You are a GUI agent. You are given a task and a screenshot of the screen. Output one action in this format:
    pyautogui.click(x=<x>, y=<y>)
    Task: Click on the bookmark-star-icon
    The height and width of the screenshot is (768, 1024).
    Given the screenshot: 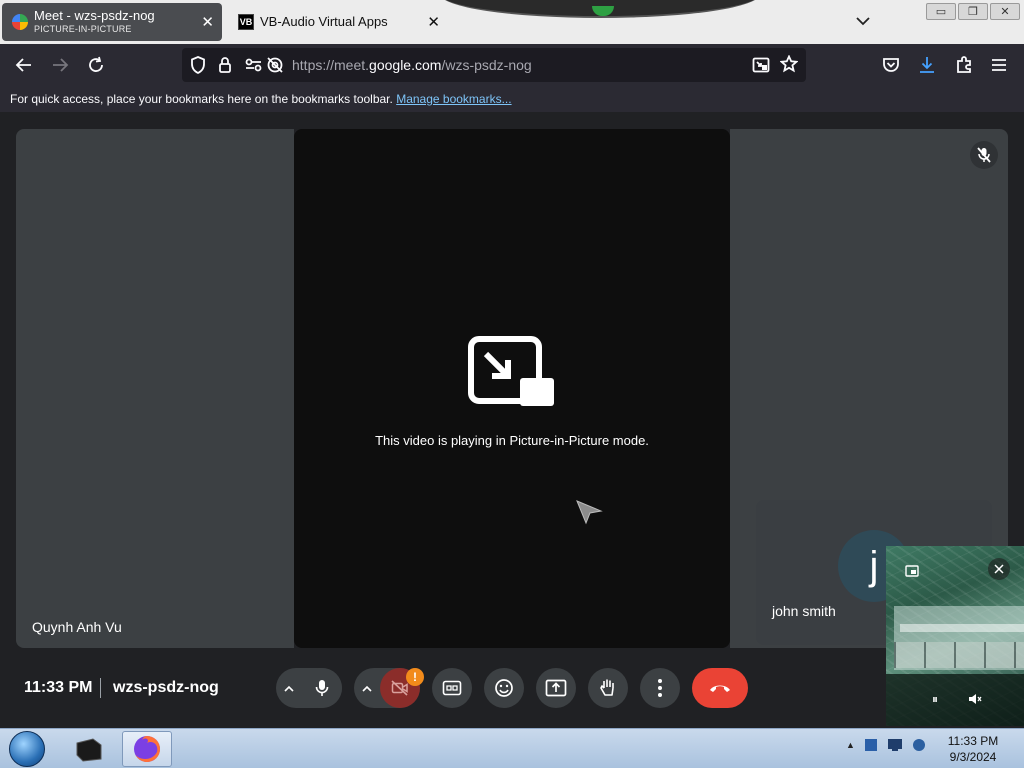 What is the action you would take?
    pyautogui.click(x=789, y=66)
    